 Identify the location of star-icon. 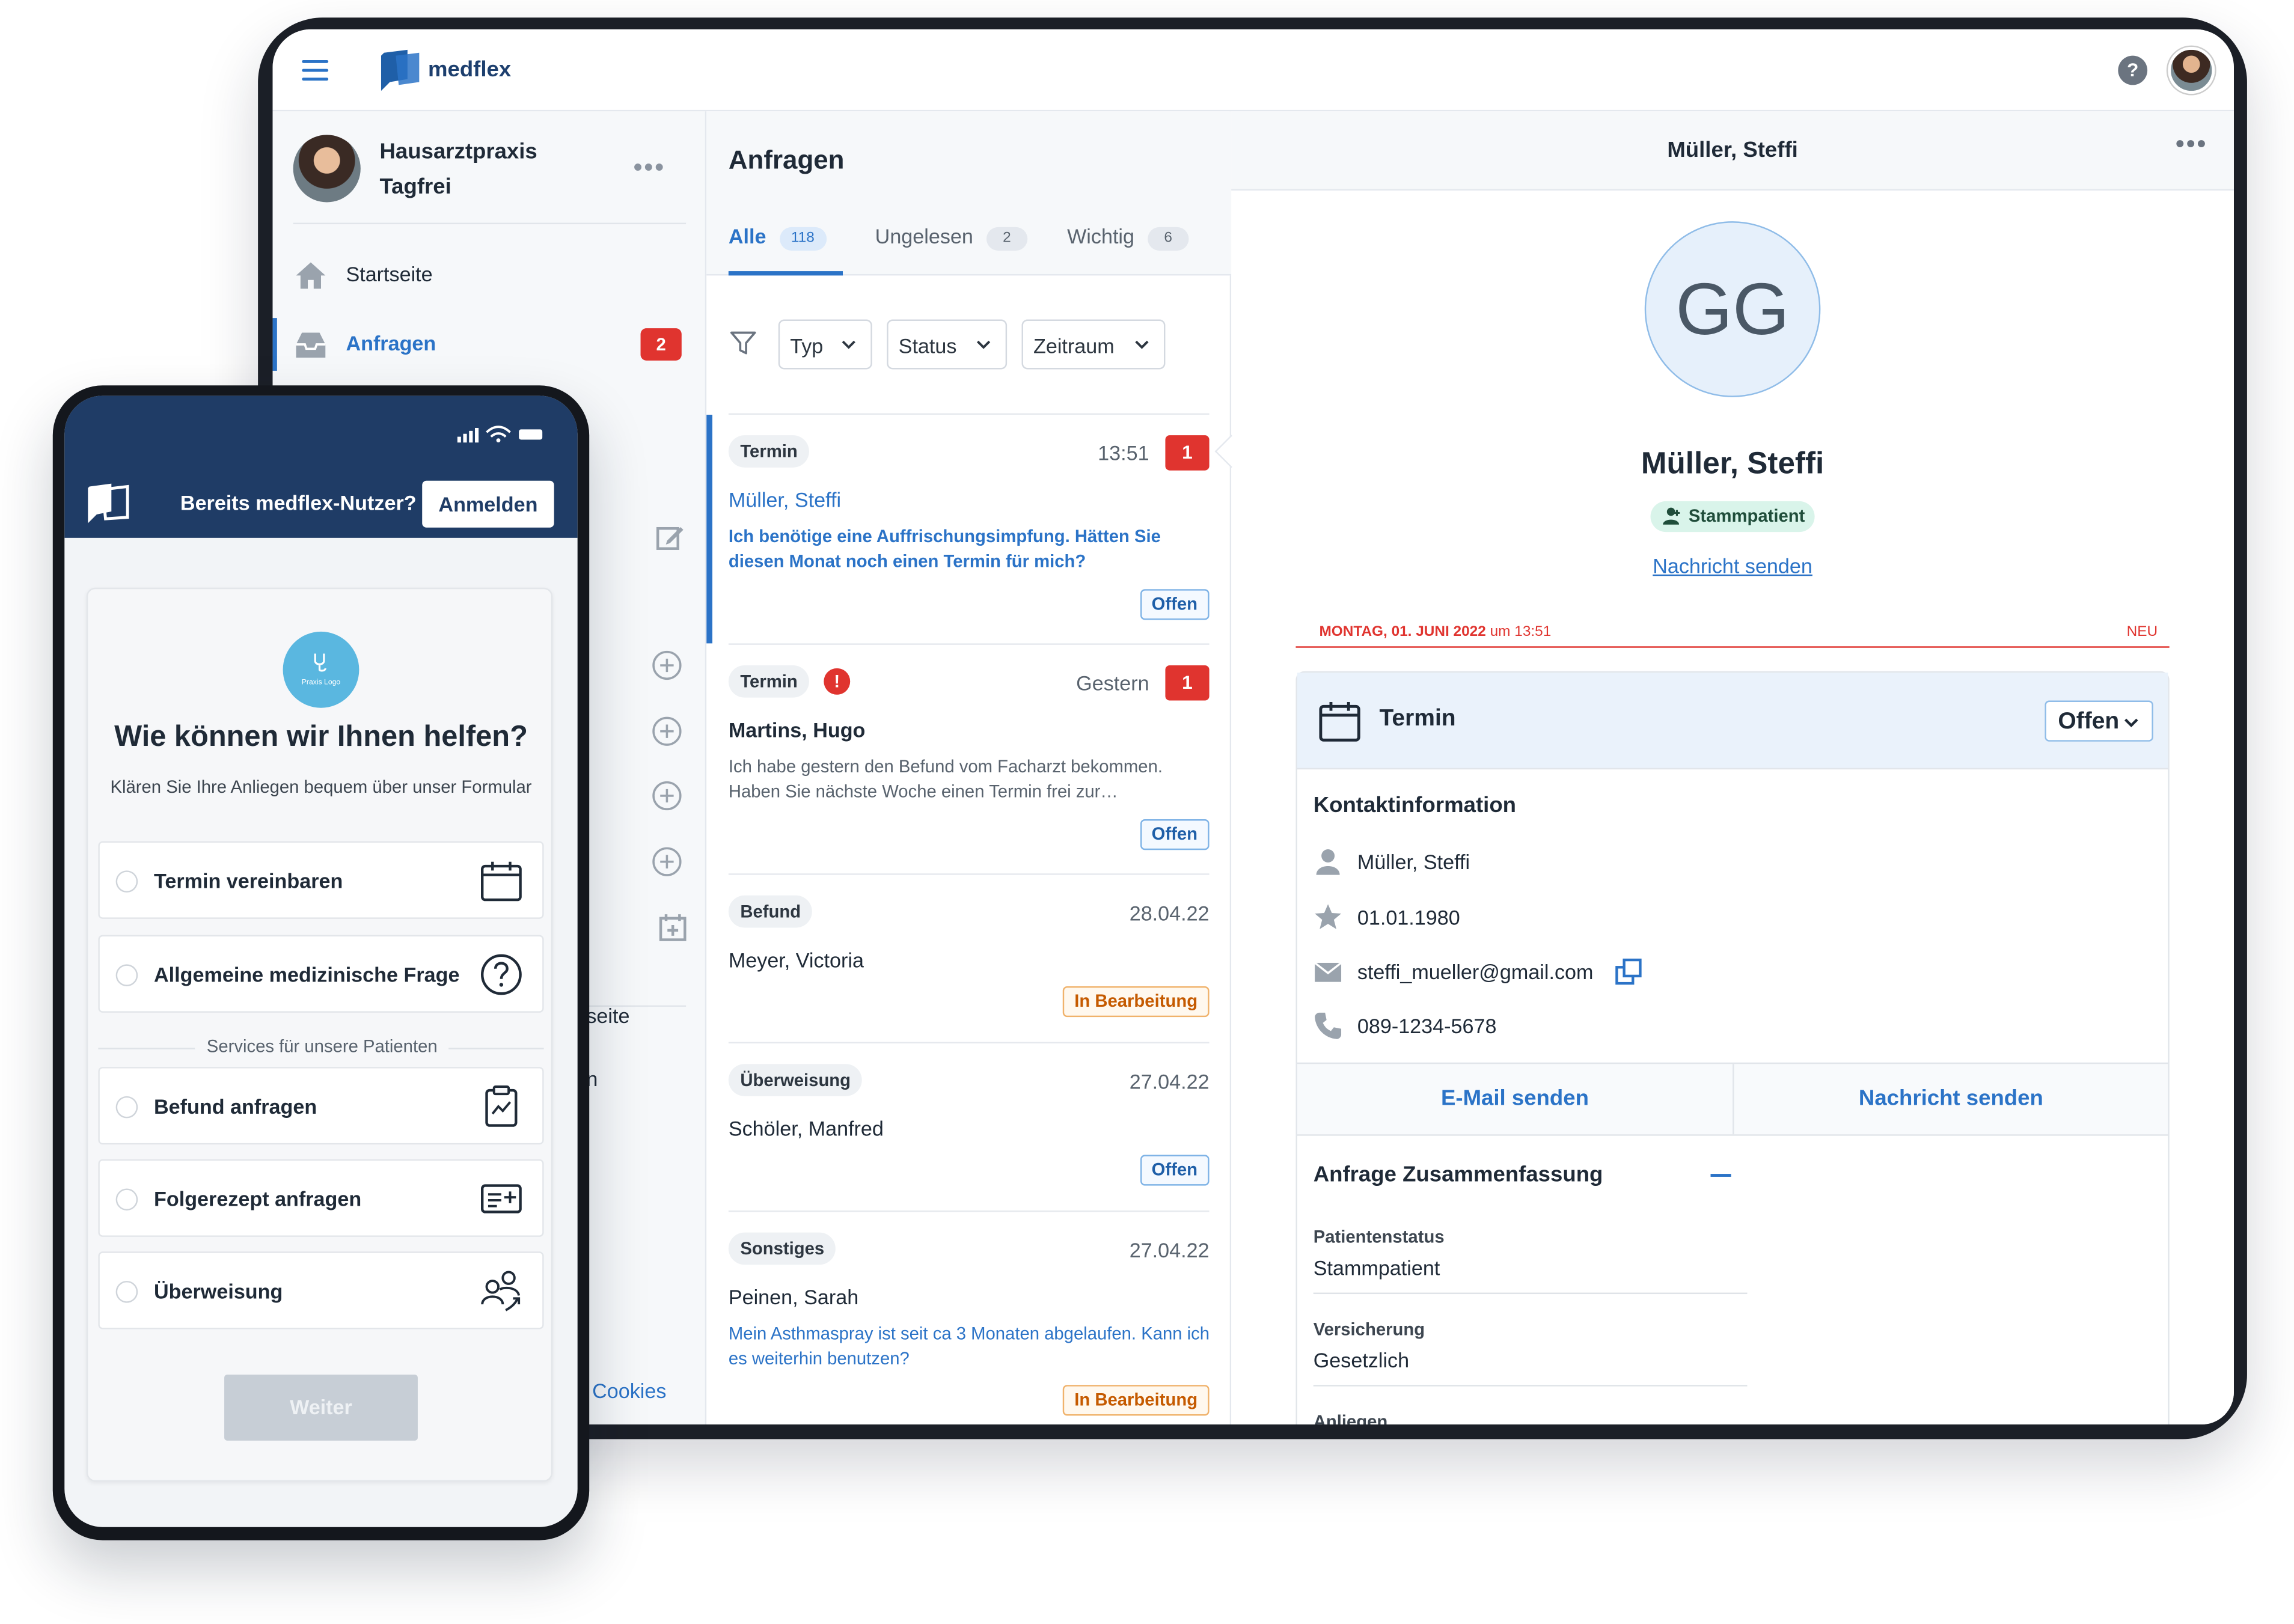
(1328, 917).